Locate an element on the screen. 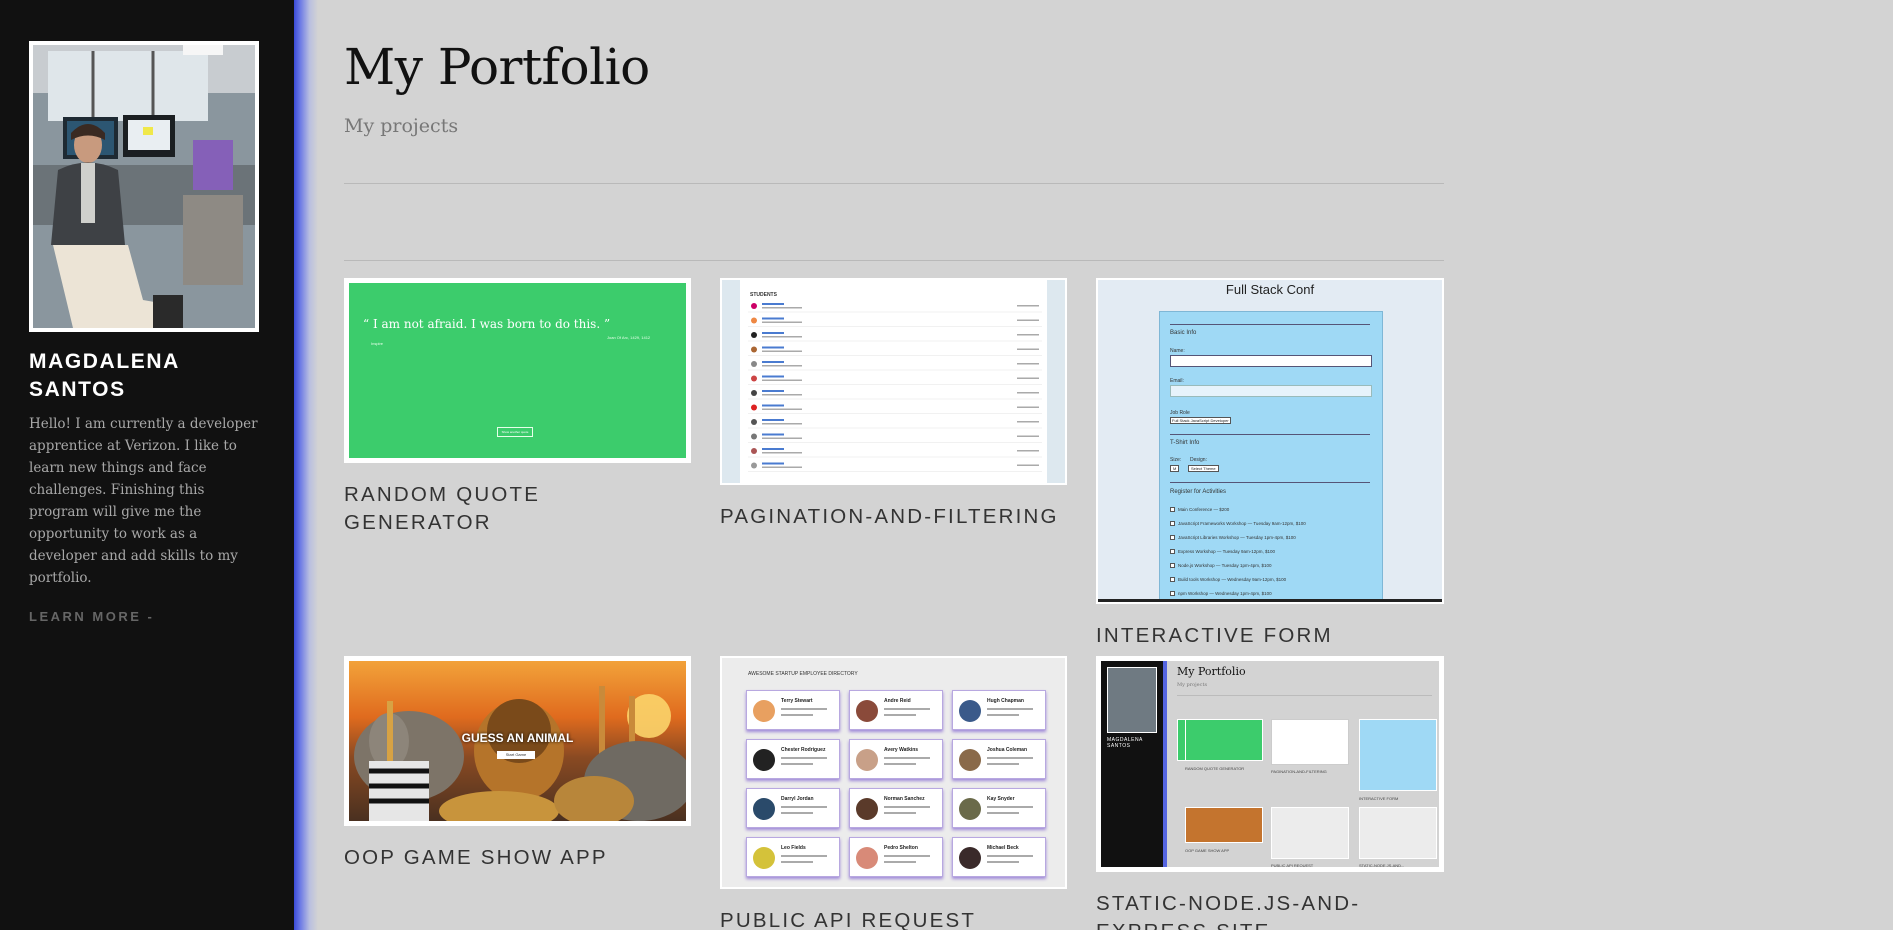 This screenshot has height=930, width=1893. quote-button: Show another quote is located at coordinates (515, 432).